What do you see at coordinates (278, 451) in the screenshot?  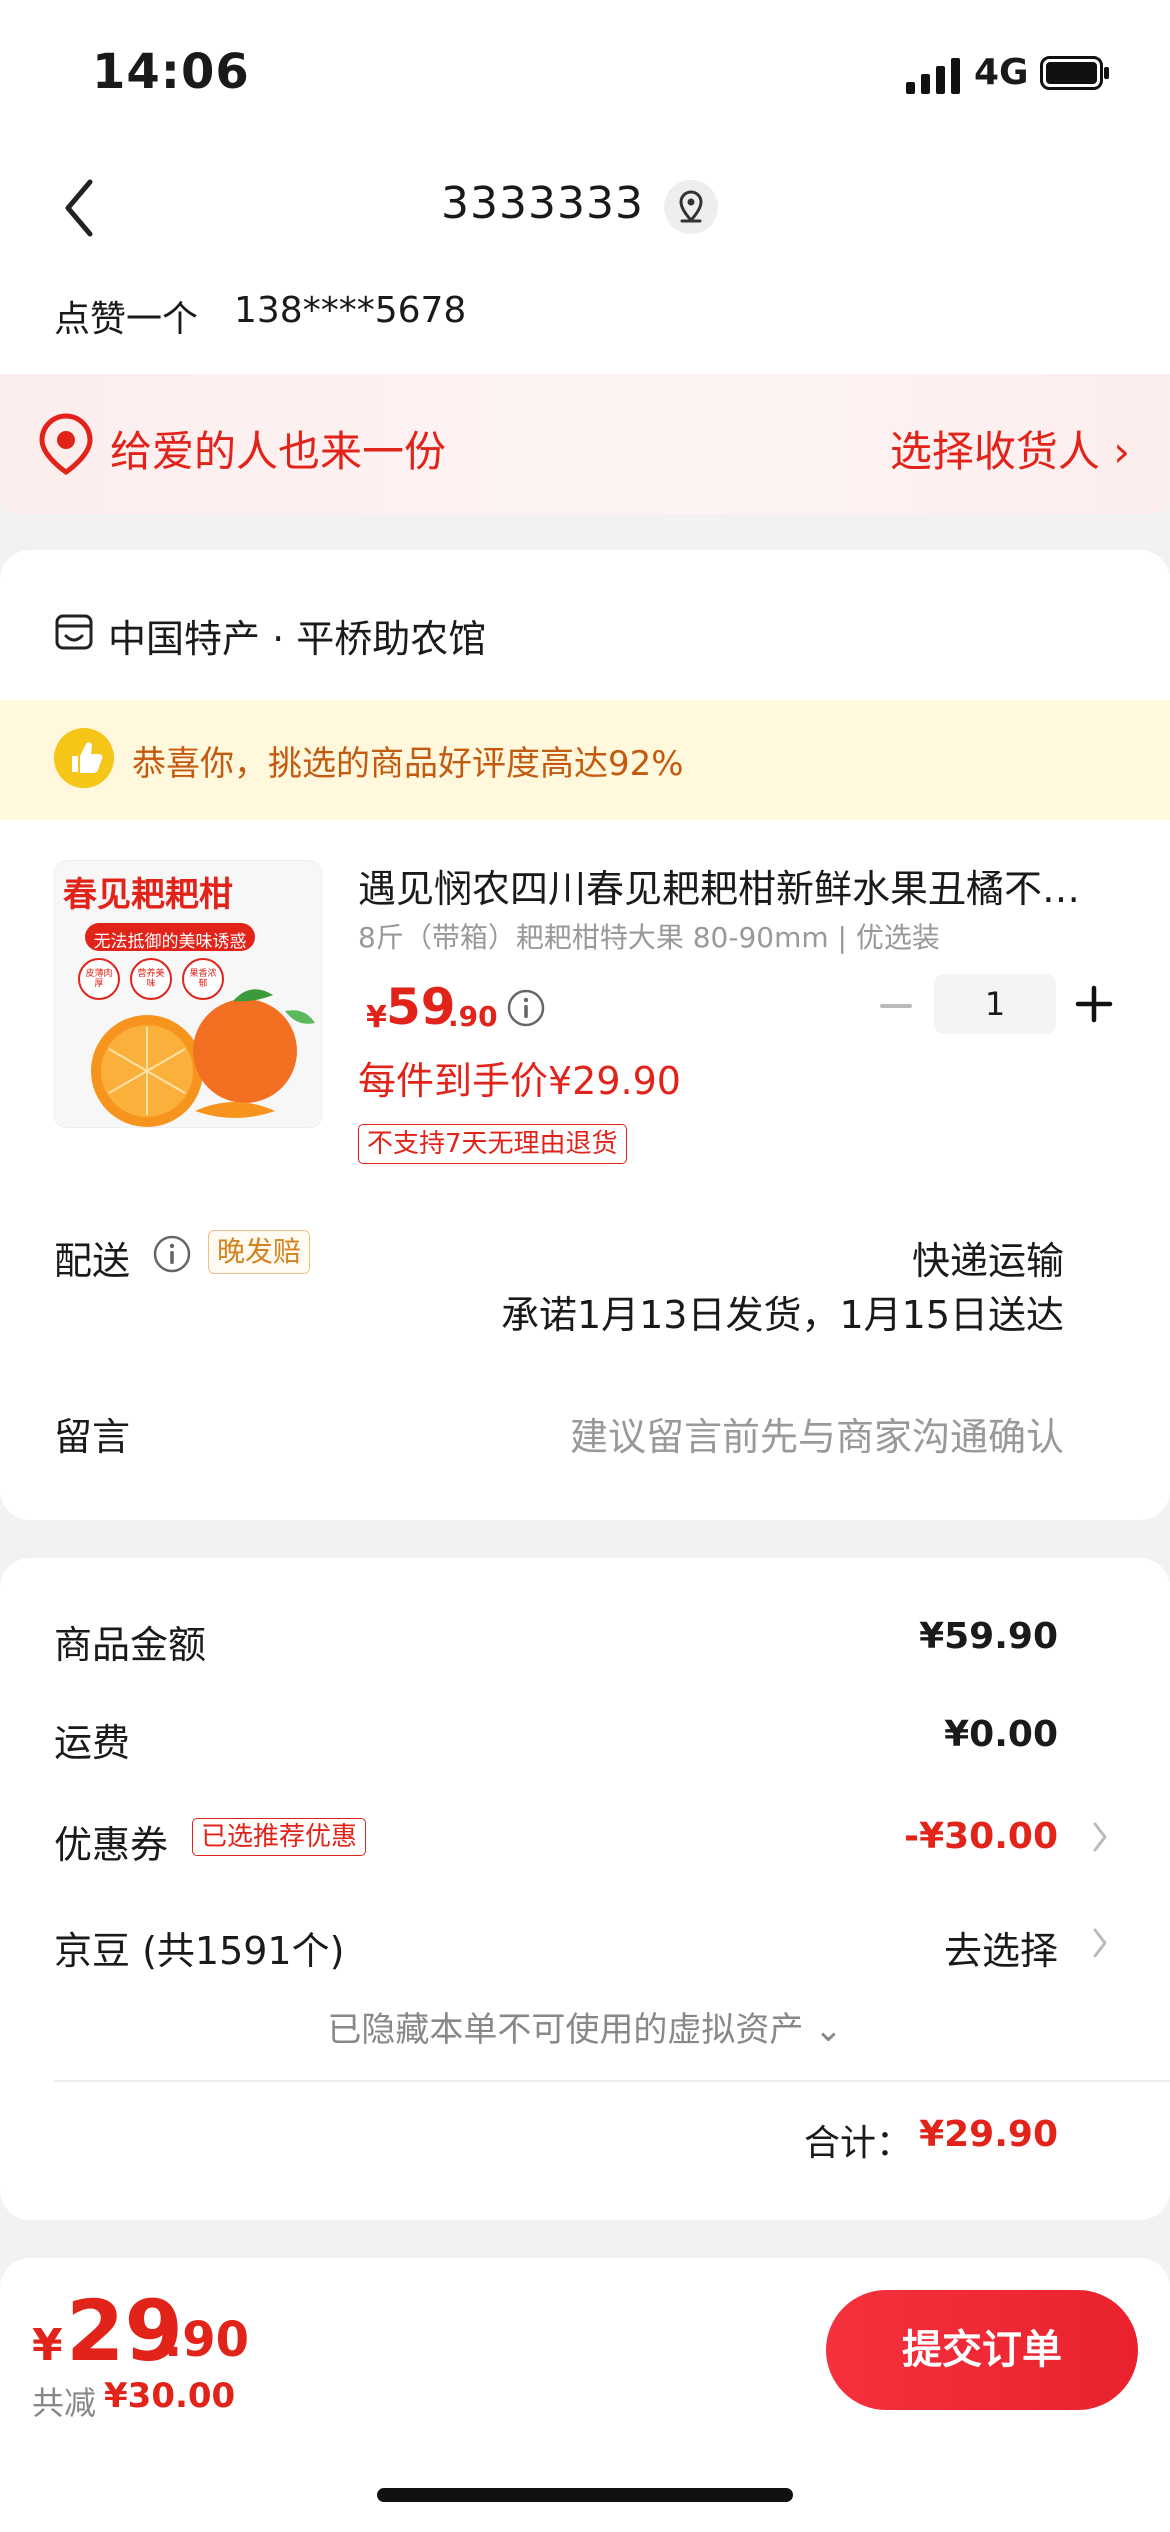 I see `gift-banner-text: 给爱的人也来一份` at bounding box center [278, 451].